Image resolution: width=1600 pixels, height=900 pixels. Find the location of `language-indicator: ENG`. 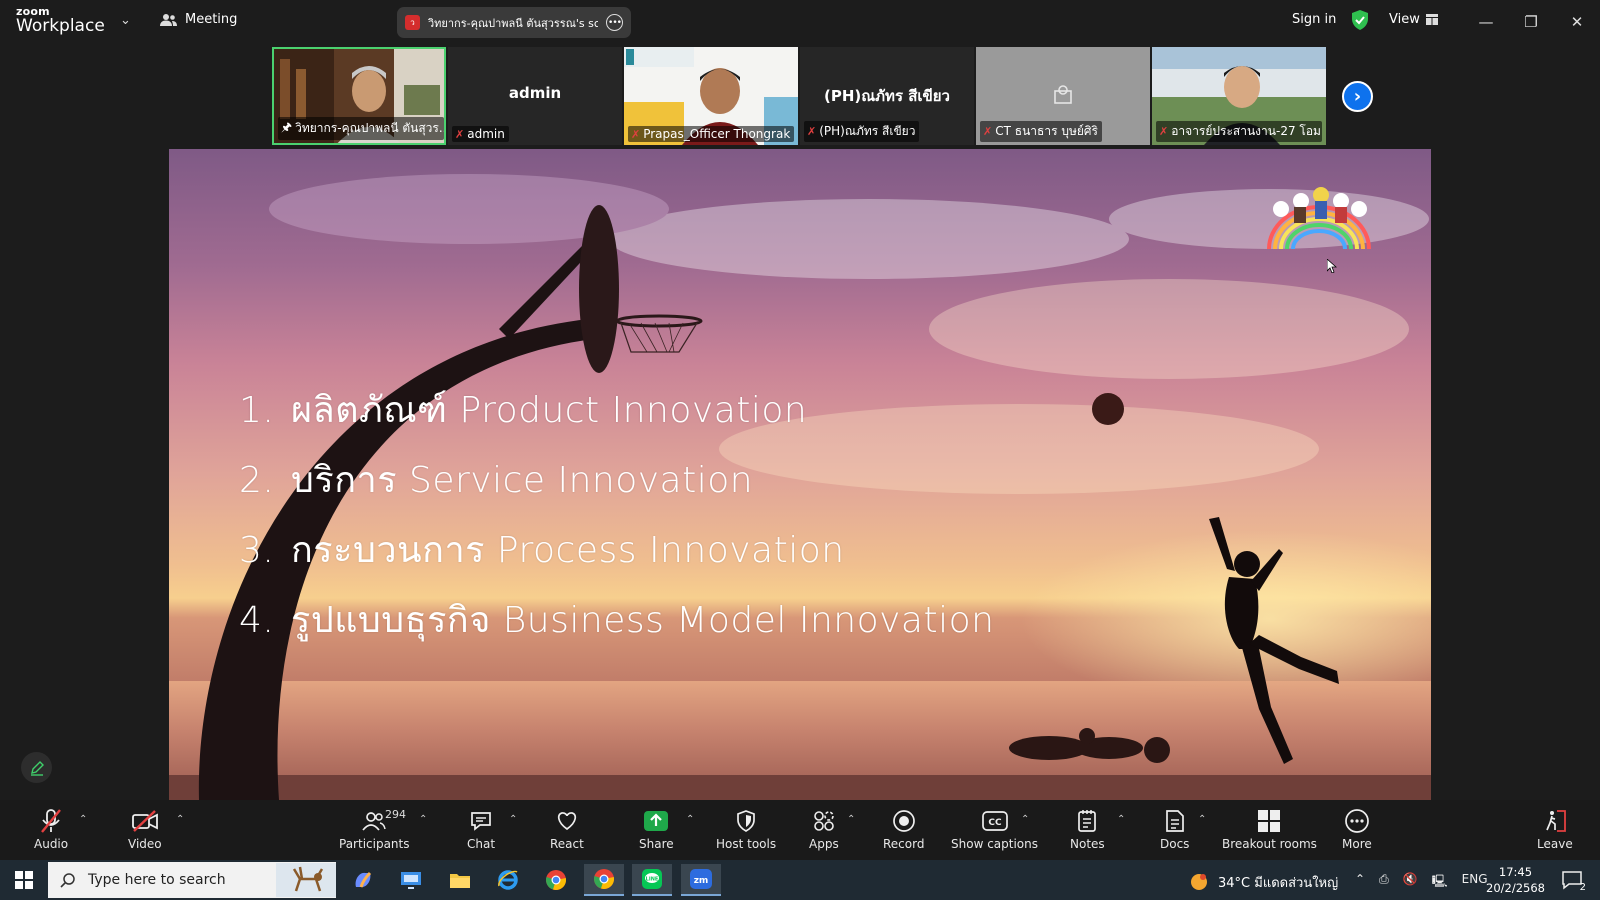

language-indicator: ENG is located at coordinates (1475, 882).